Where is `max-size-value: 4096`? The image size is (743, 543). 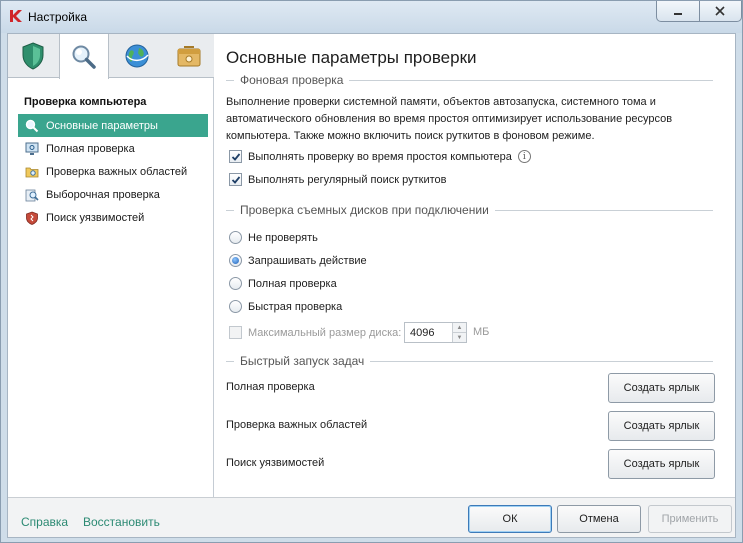
max-size-value: 4096 is located at coordinates (422, 332).